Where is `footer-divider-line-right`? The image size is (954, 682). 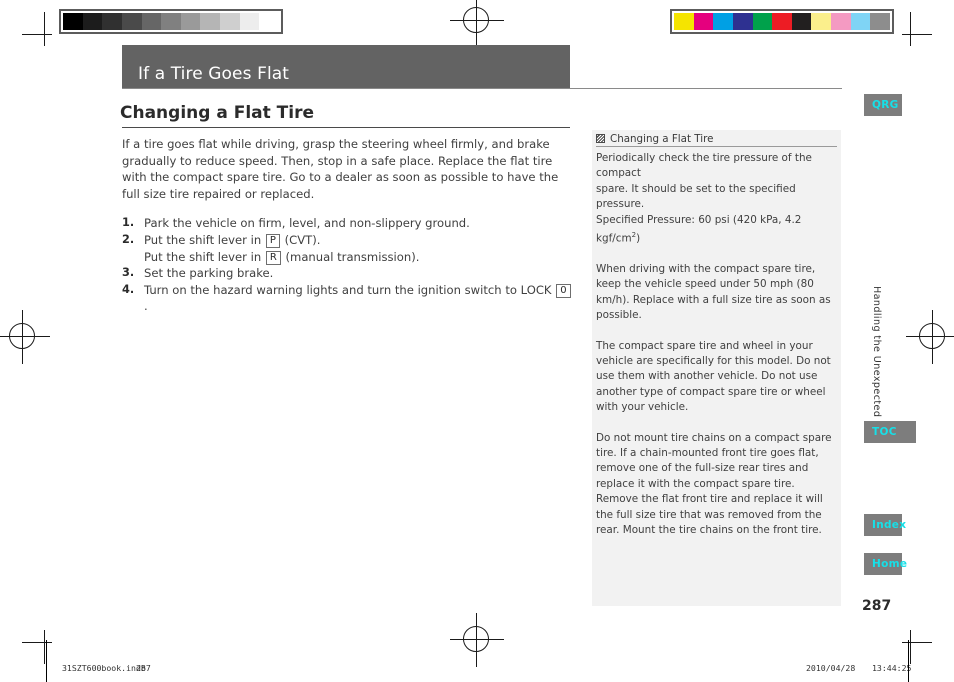 footer-divider-line-right is located at coordinates (908, 661).